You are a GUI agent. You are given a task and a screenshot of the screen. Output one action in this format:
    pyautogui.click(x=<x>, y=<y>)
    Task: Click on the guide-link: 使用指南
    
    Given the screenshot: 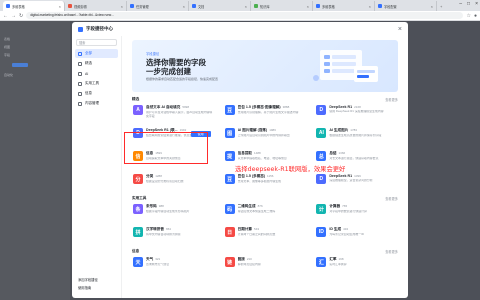 What is the action you would take?
    pyautogui.click(x=88, y=288)
    